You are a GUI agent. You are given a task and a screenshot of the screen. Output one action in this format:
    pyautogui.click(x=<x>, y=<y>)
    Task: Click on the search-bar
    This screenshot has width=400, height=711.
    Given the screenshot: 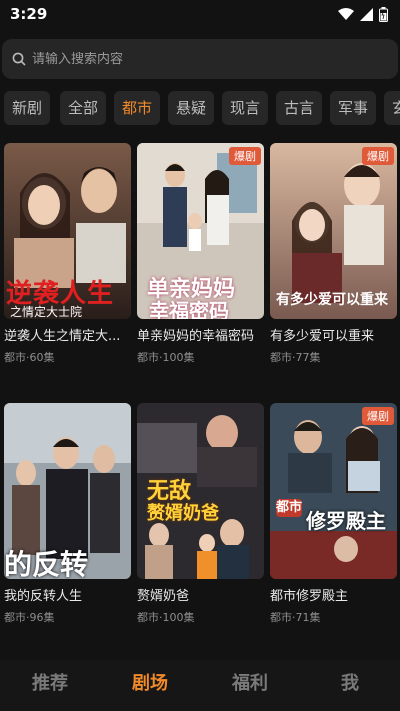 What is the action you would take?
    pyautogui.click(x=200, y=59)
    